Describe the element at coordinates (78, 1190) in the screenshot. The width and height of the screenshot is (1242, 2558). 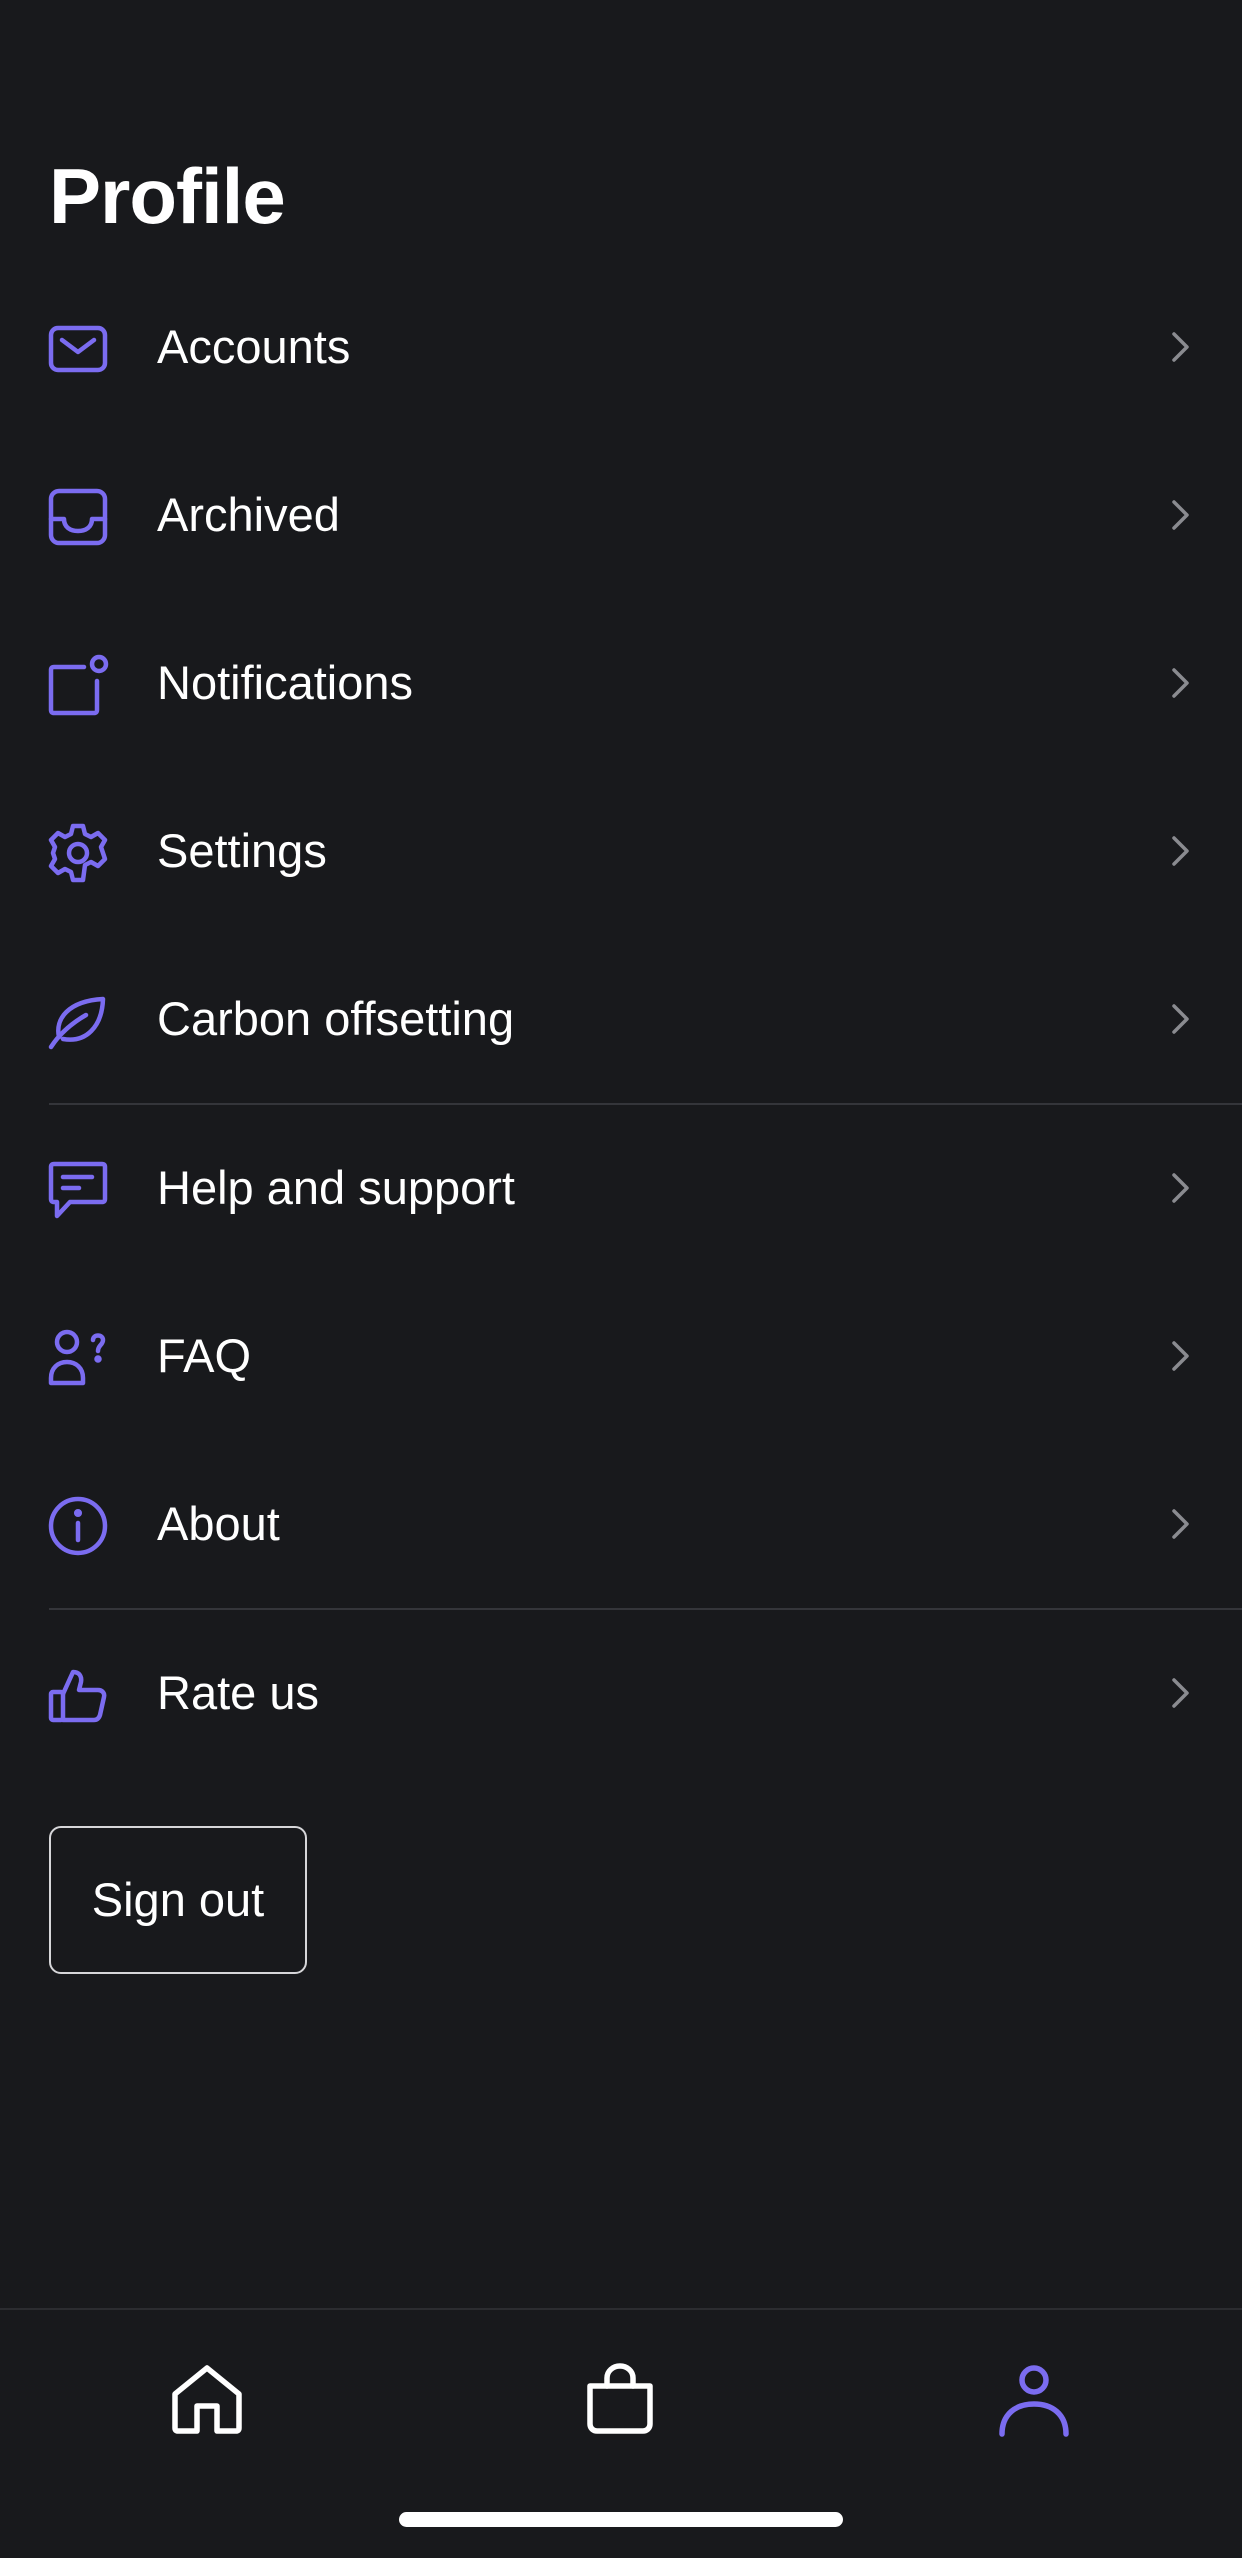
I see `chat-bubble-icon` at that location.